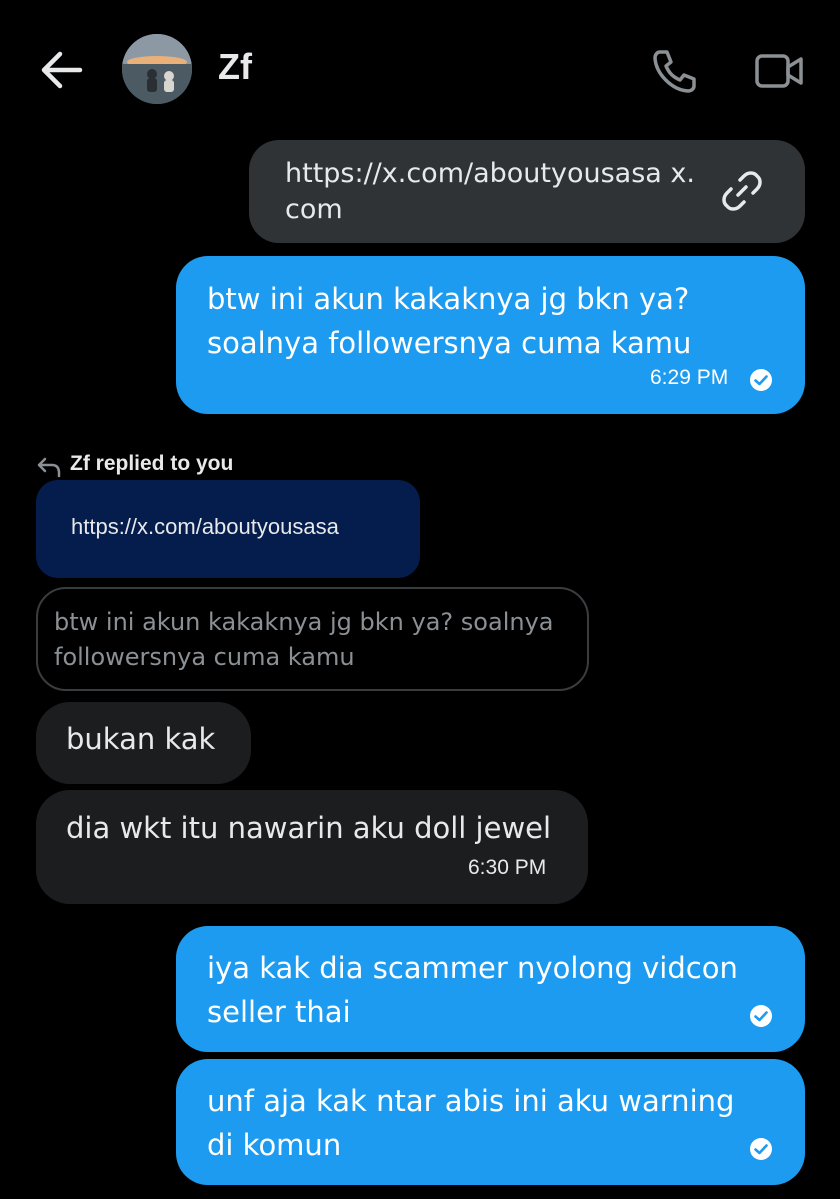  I want to click on outgoing-link-message: https://x.com/aboutyousasa x.com, so click(527, 191).